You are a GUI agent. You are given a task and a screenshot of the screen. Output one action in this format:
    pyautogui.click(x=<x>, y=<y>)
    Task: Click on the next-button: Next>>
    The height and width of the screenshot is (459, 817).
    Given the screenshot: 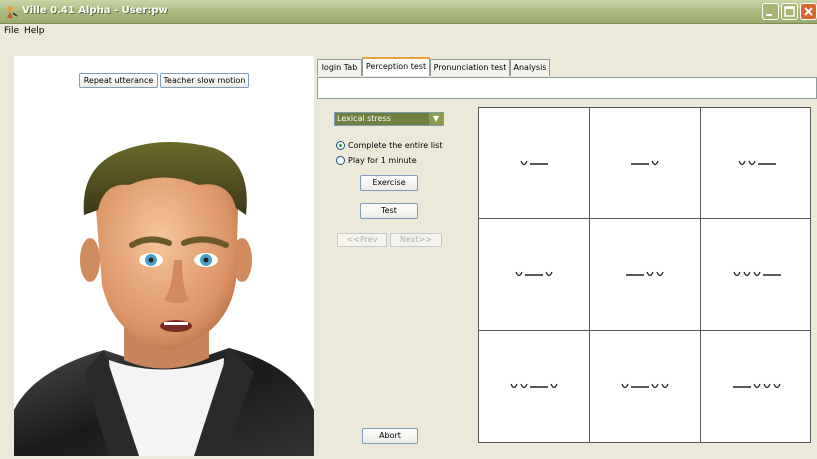 What is the action you would take?
    pyautogui.click(x=416, y=240)
    